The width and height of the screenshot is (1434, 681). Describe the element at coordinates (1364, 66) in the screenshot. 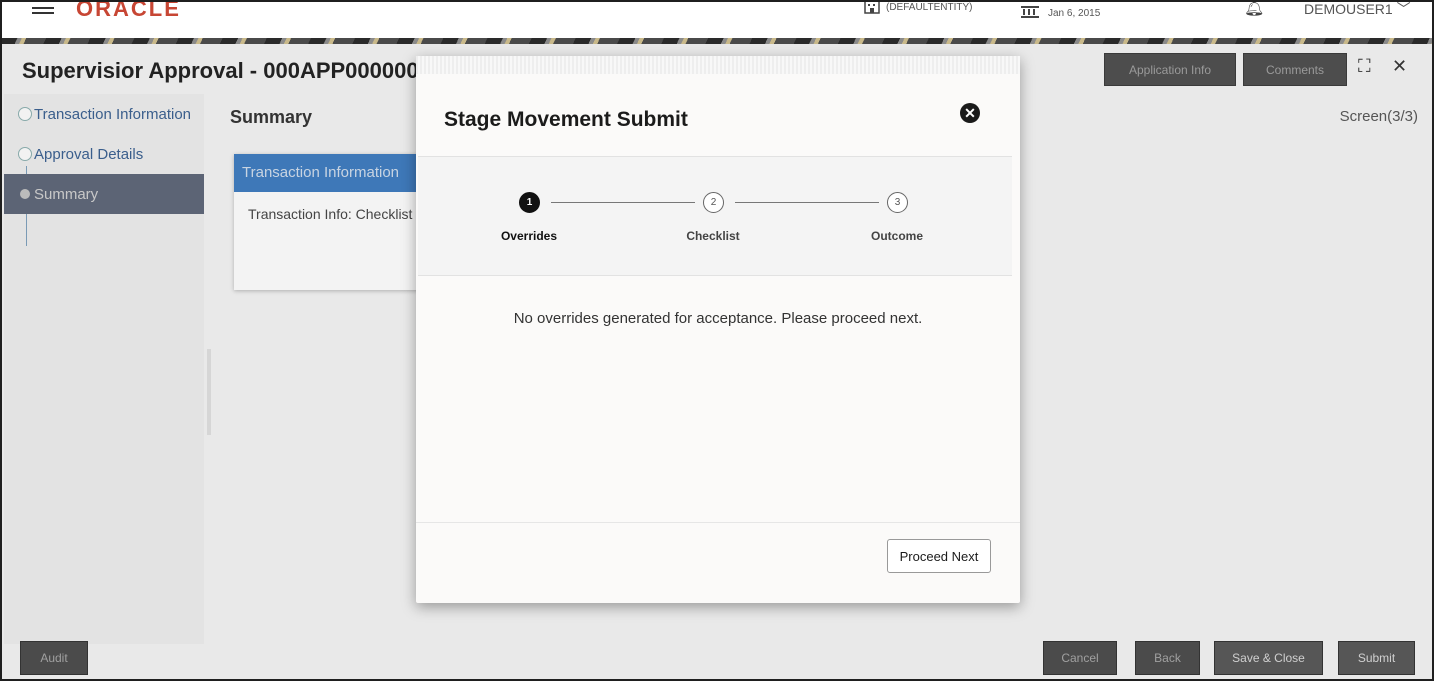

I see `minimize-icon: ⛶` at that location.